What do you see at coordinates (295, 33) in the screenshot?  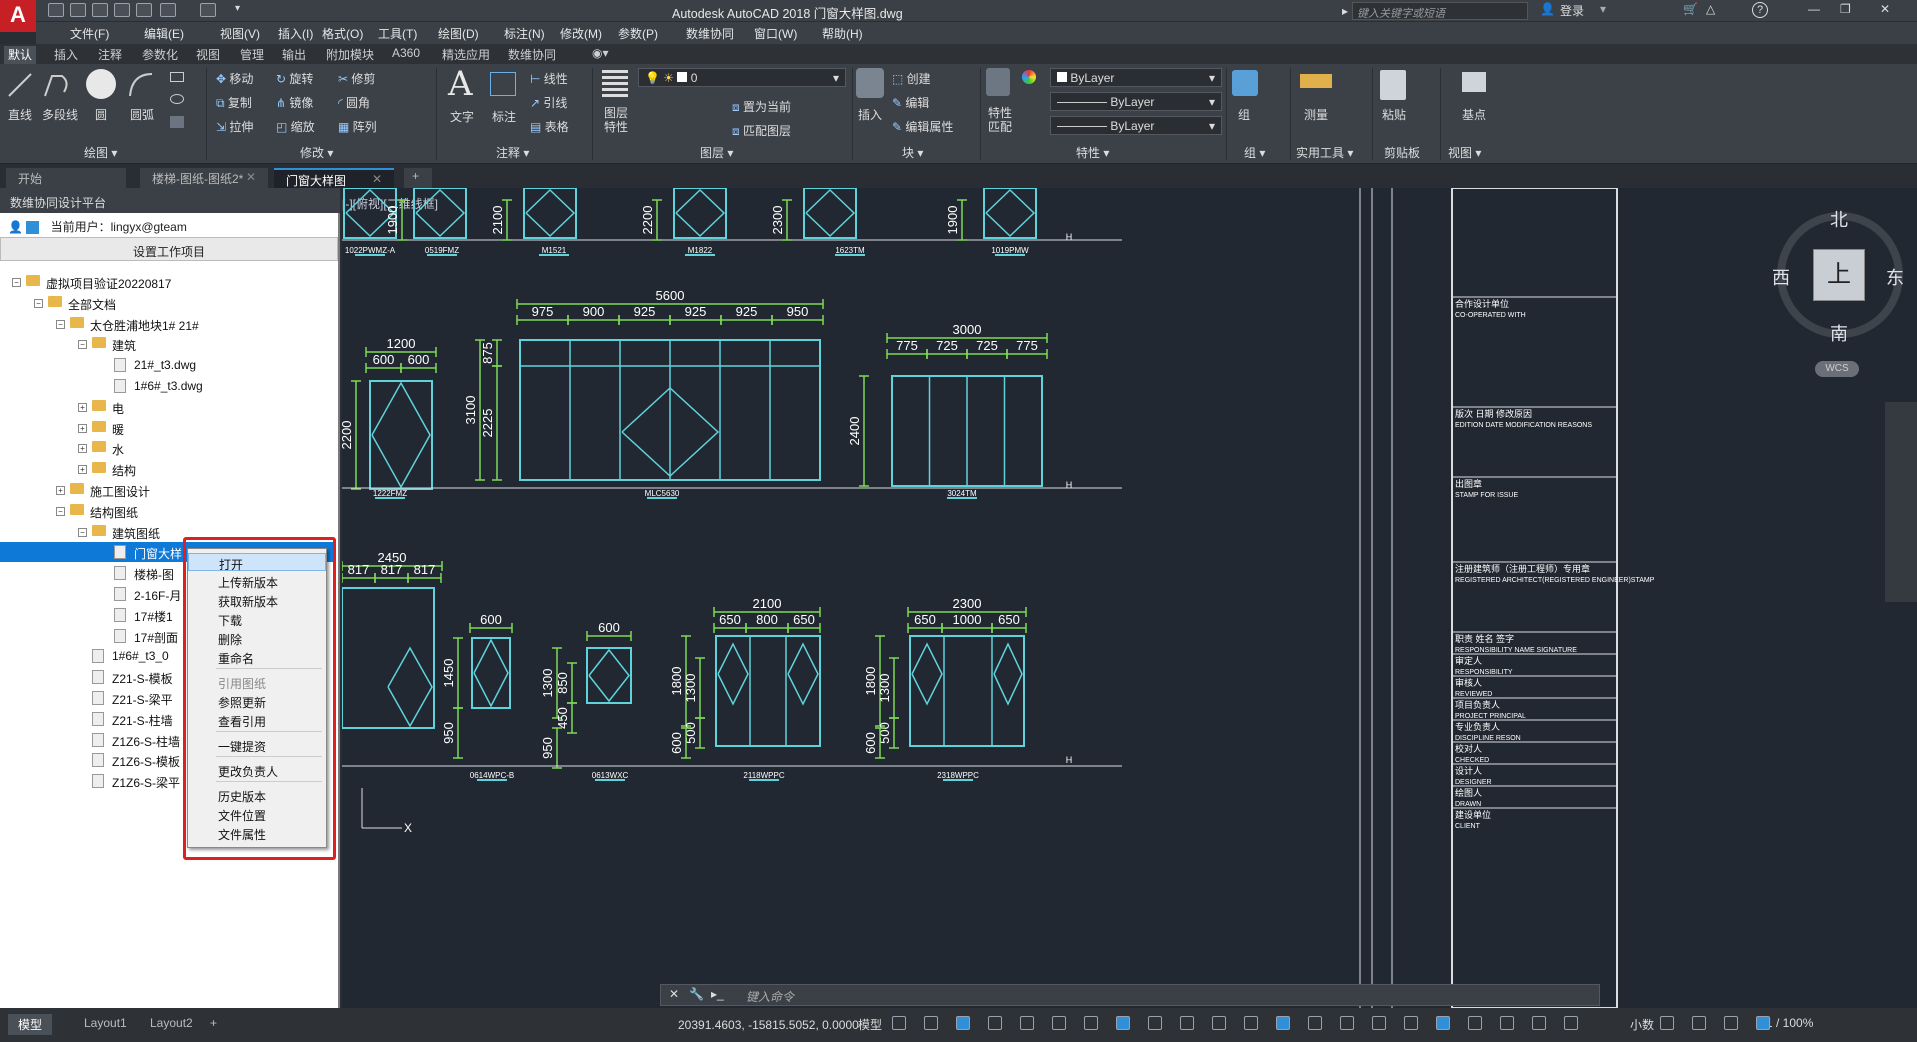 I see `menu-3: 插入(I)` at bounding box center [295, 33].